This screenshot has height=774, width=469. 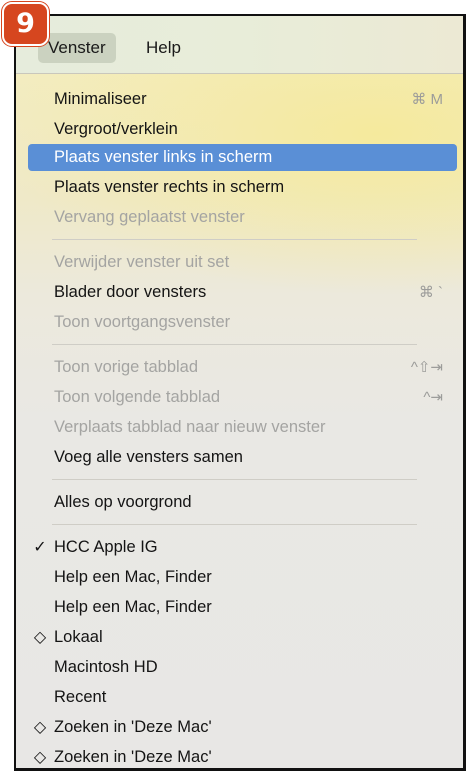 What do you see at coordinates (80, 697) in the screenshot?
I see `window-item-label: Recent` at bounding box center [80, 697].